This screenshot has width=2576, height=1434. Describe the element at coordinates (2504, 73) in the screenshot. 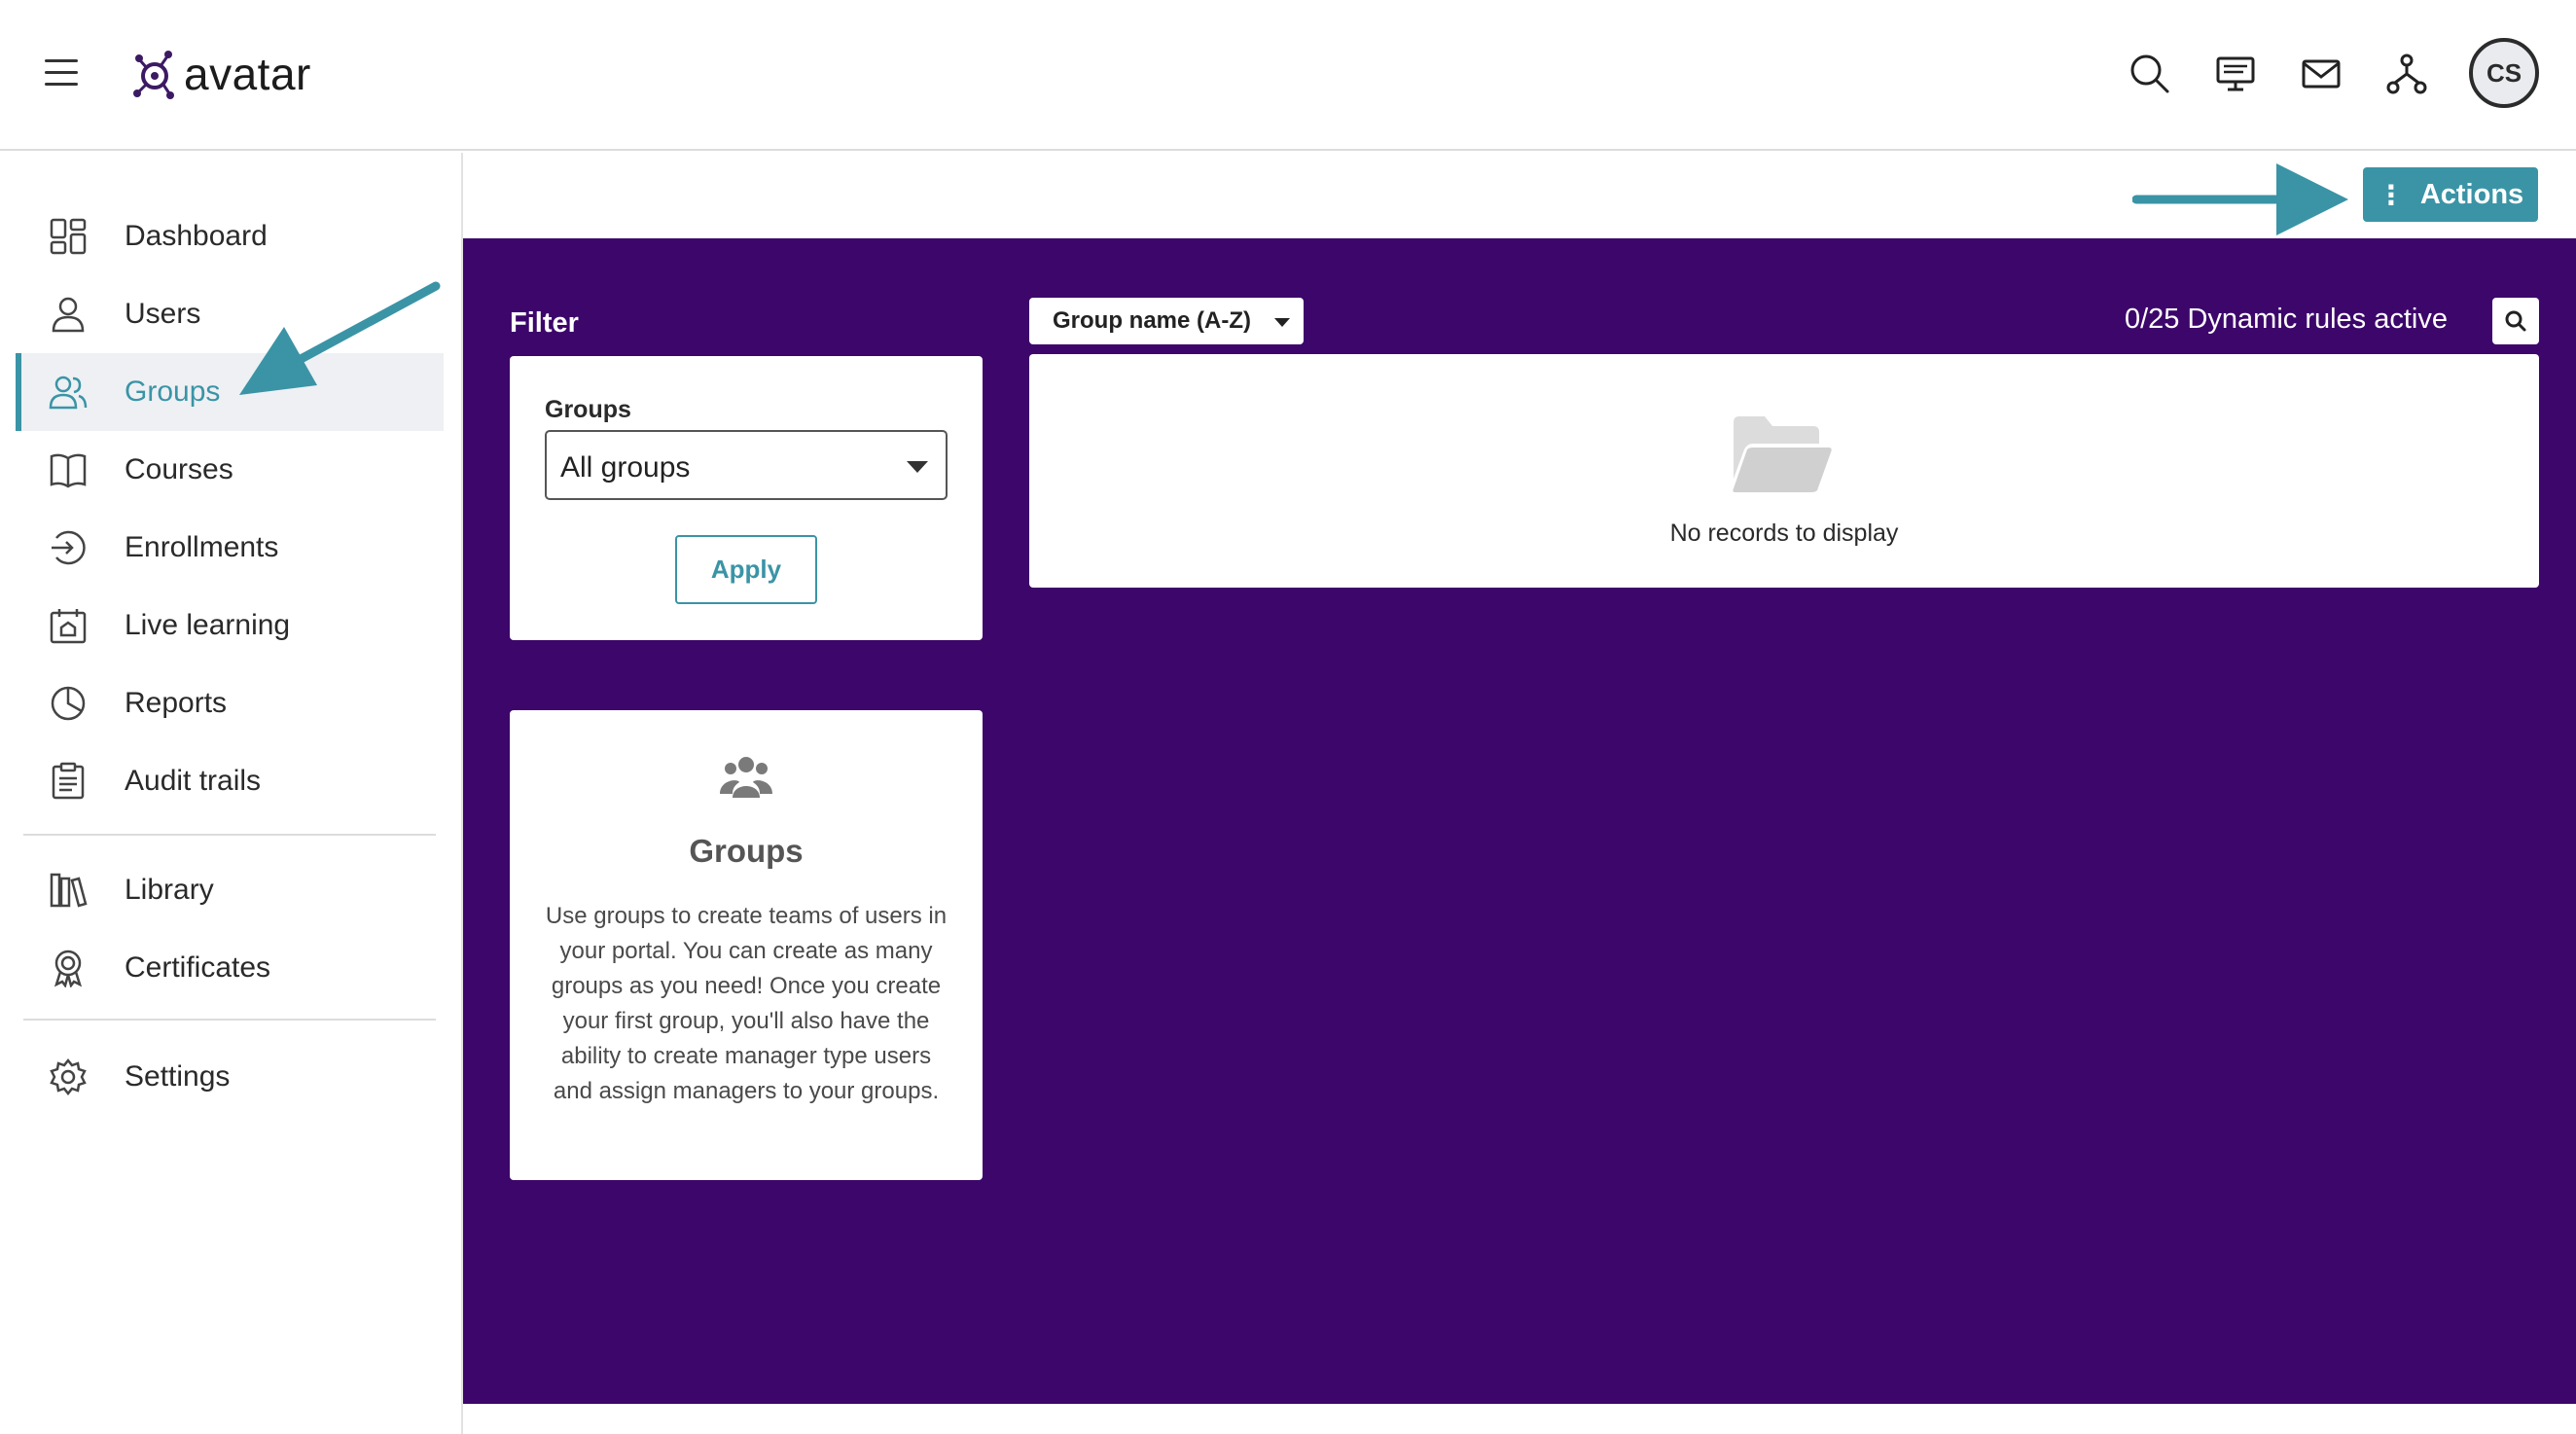

I see `avatar: CS` at that location.